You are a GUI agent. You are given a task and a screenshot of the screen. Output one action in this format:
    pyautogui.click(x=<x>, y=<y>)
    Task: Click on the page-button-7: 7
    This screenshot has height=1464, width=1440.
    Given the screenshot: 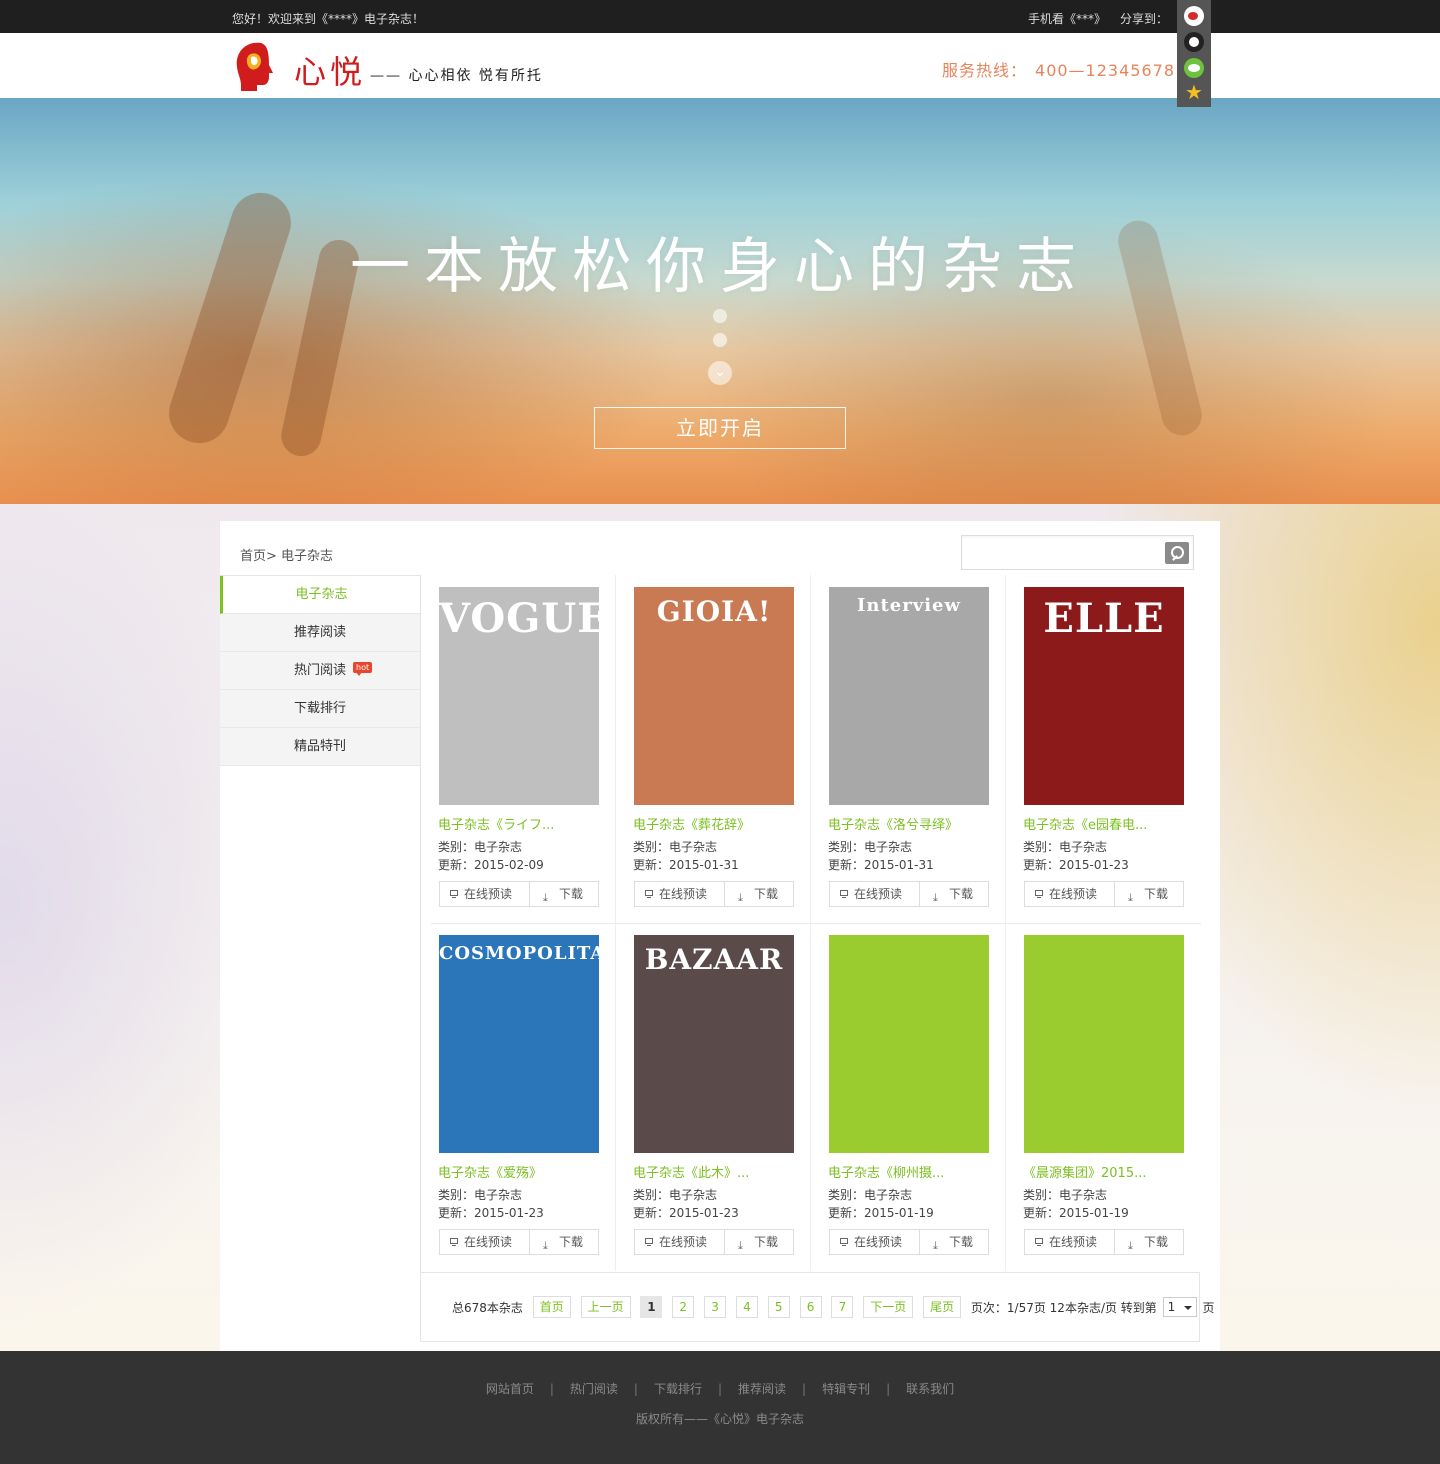 What is the action you would take?
    pyautogui.click(x=842, y=1307)
    